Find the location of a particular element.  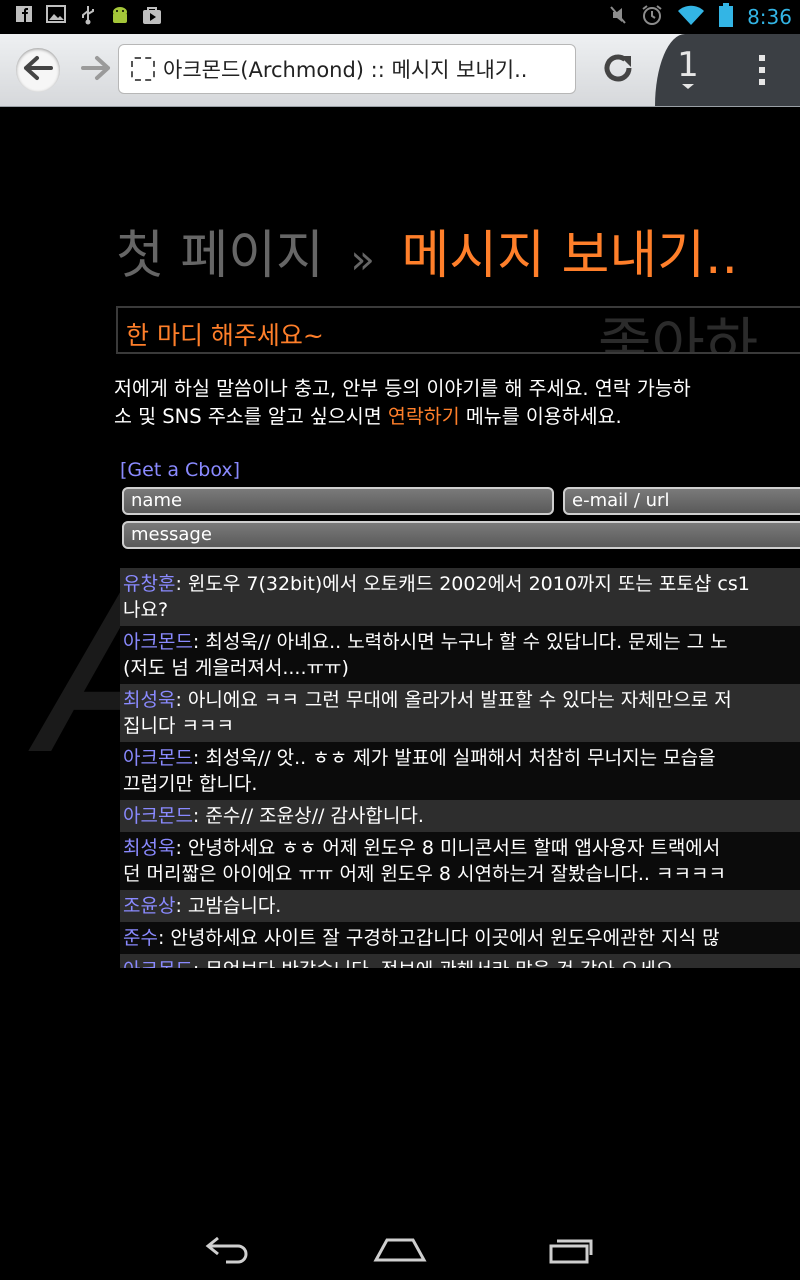

browser-toolbar: 아크몬드(Archmond) :: 메시지 보내기.. 1 is located at coordinates (400, 71).